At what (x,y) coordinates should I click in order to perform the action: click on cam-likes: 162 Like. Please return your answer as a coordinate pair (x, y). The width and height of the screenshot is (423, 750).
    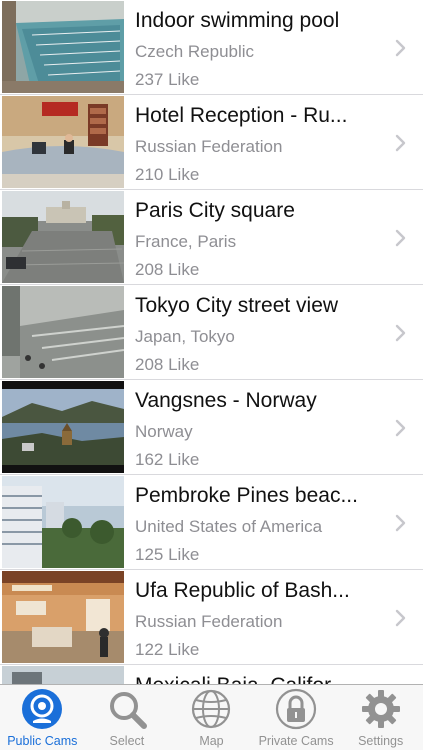
    Looking at the image, I should click on (167, 459).